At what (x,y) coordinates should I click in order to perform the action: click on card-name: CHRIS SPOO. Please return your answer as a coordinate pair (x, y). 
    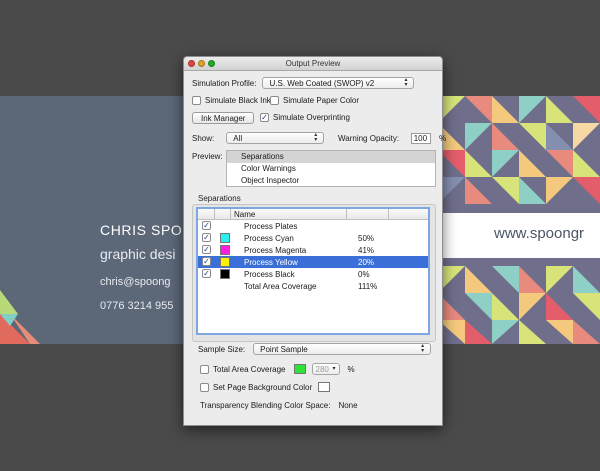
    Looking at the image, I should click on (141, 230).